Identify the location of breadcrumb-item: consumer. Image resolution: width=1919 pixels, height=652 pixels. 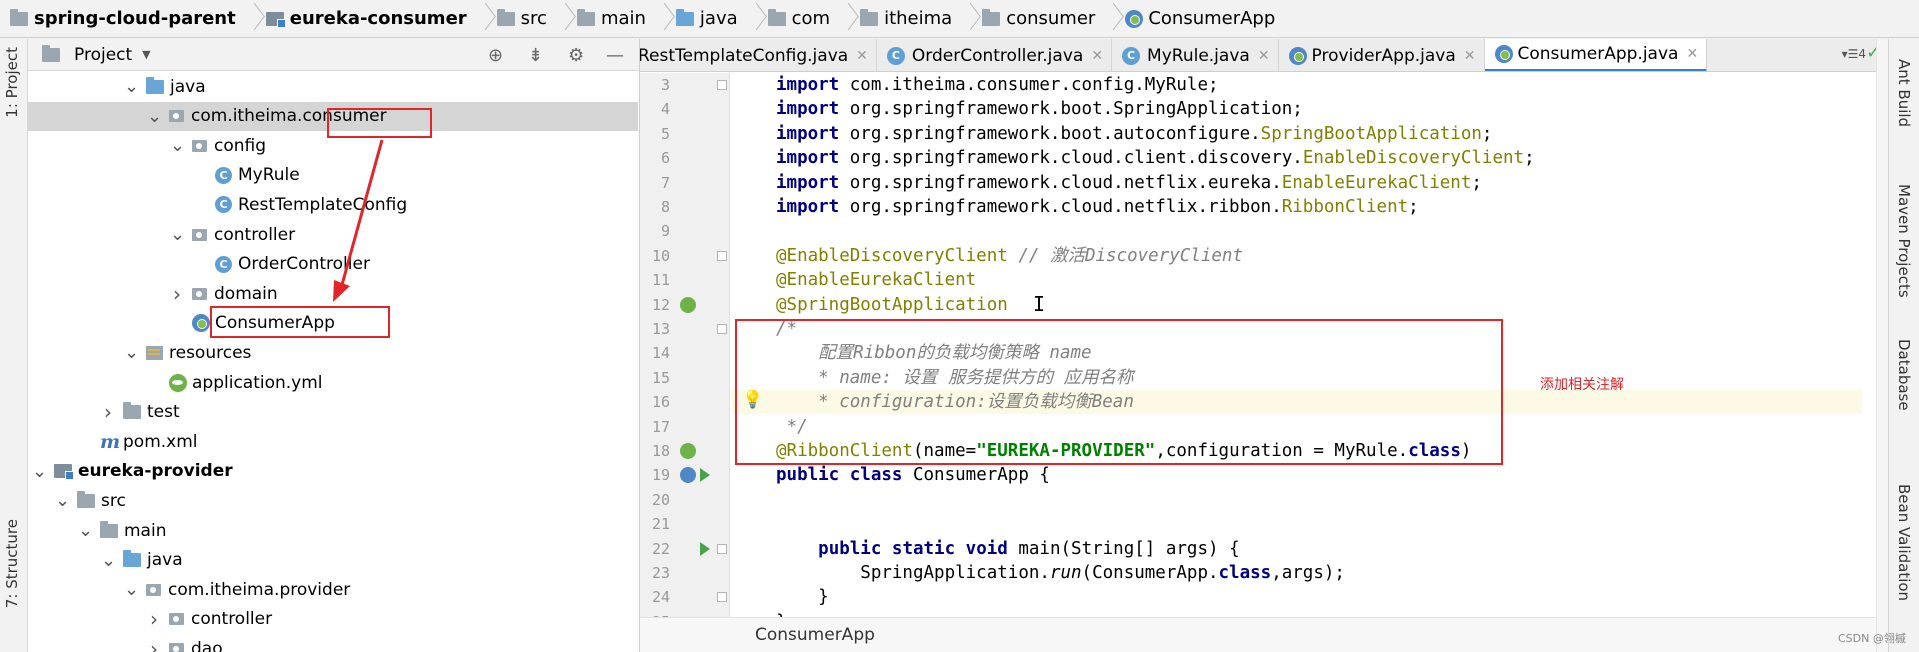
(1053, 18).